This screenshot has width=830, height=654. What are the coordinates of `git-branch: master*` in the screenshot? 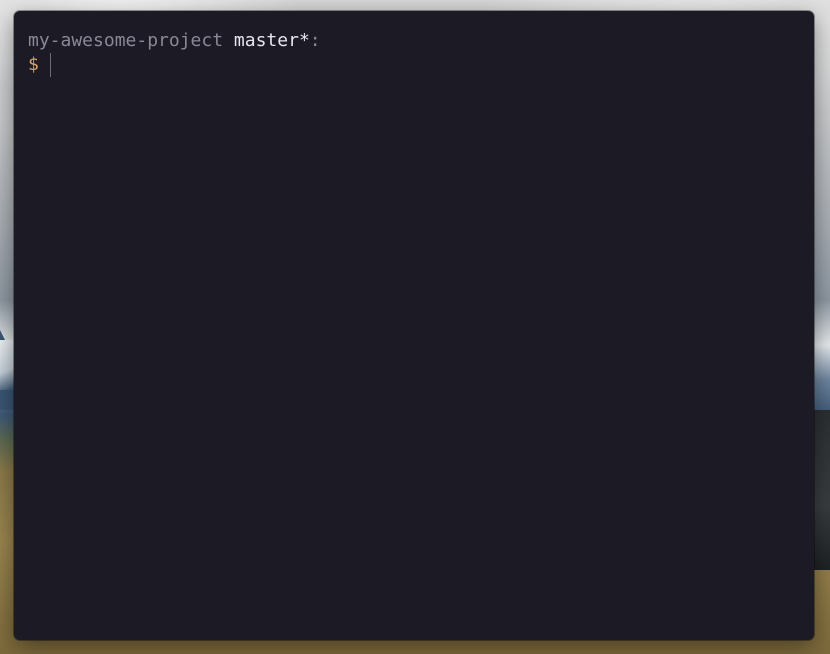 It's located at (271, 40).